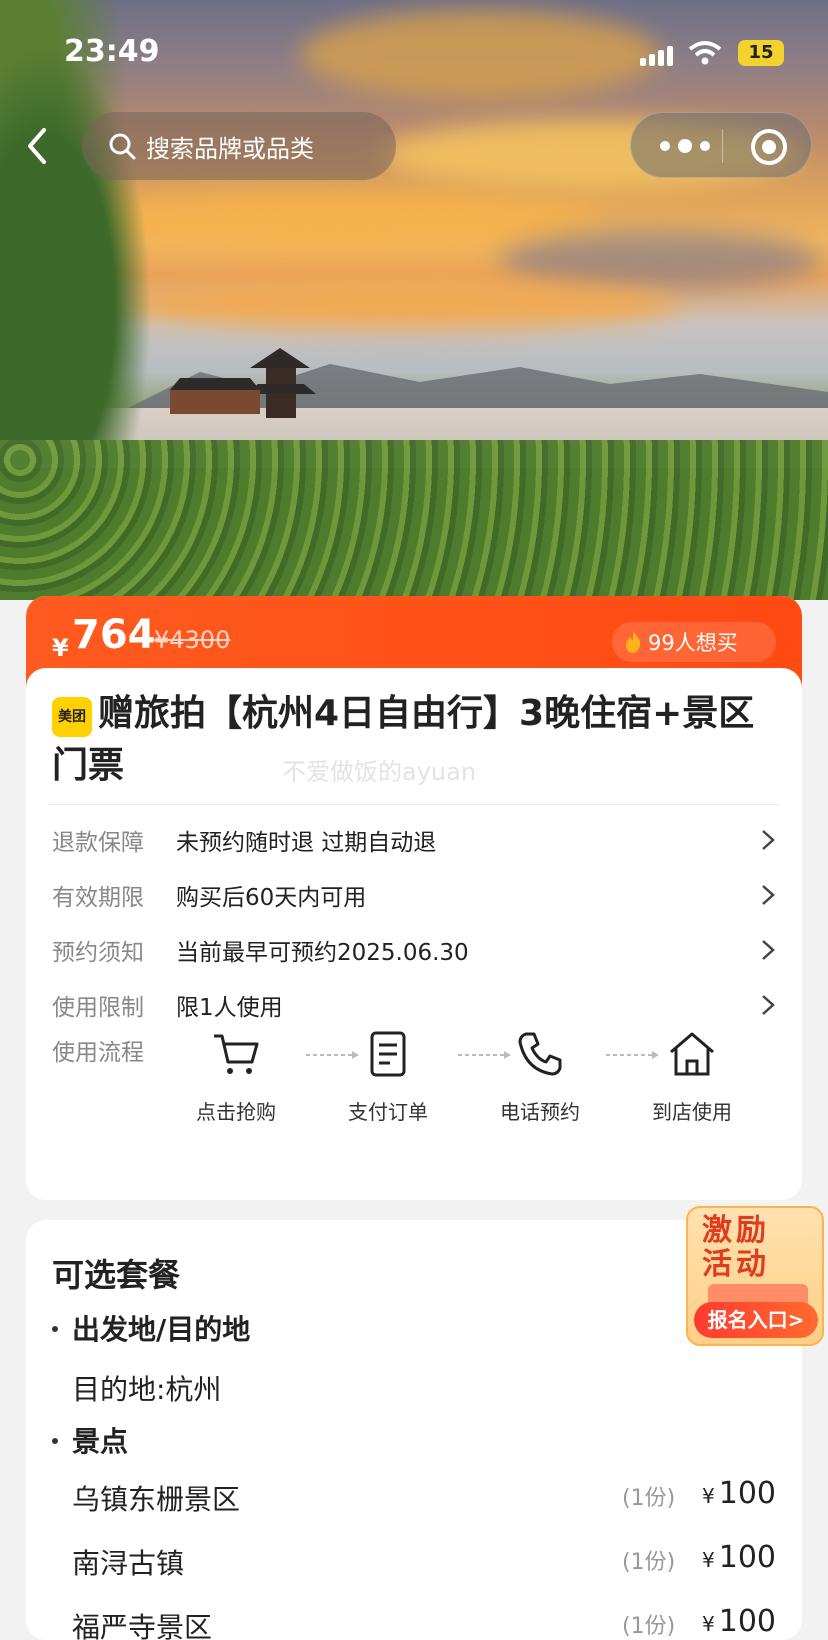 The height and width of the screenshot is (1640, 828). What do you see at coordinates (657, 55) in the screenshot?
I see `signal-icon` at bounding box center [657, 55].